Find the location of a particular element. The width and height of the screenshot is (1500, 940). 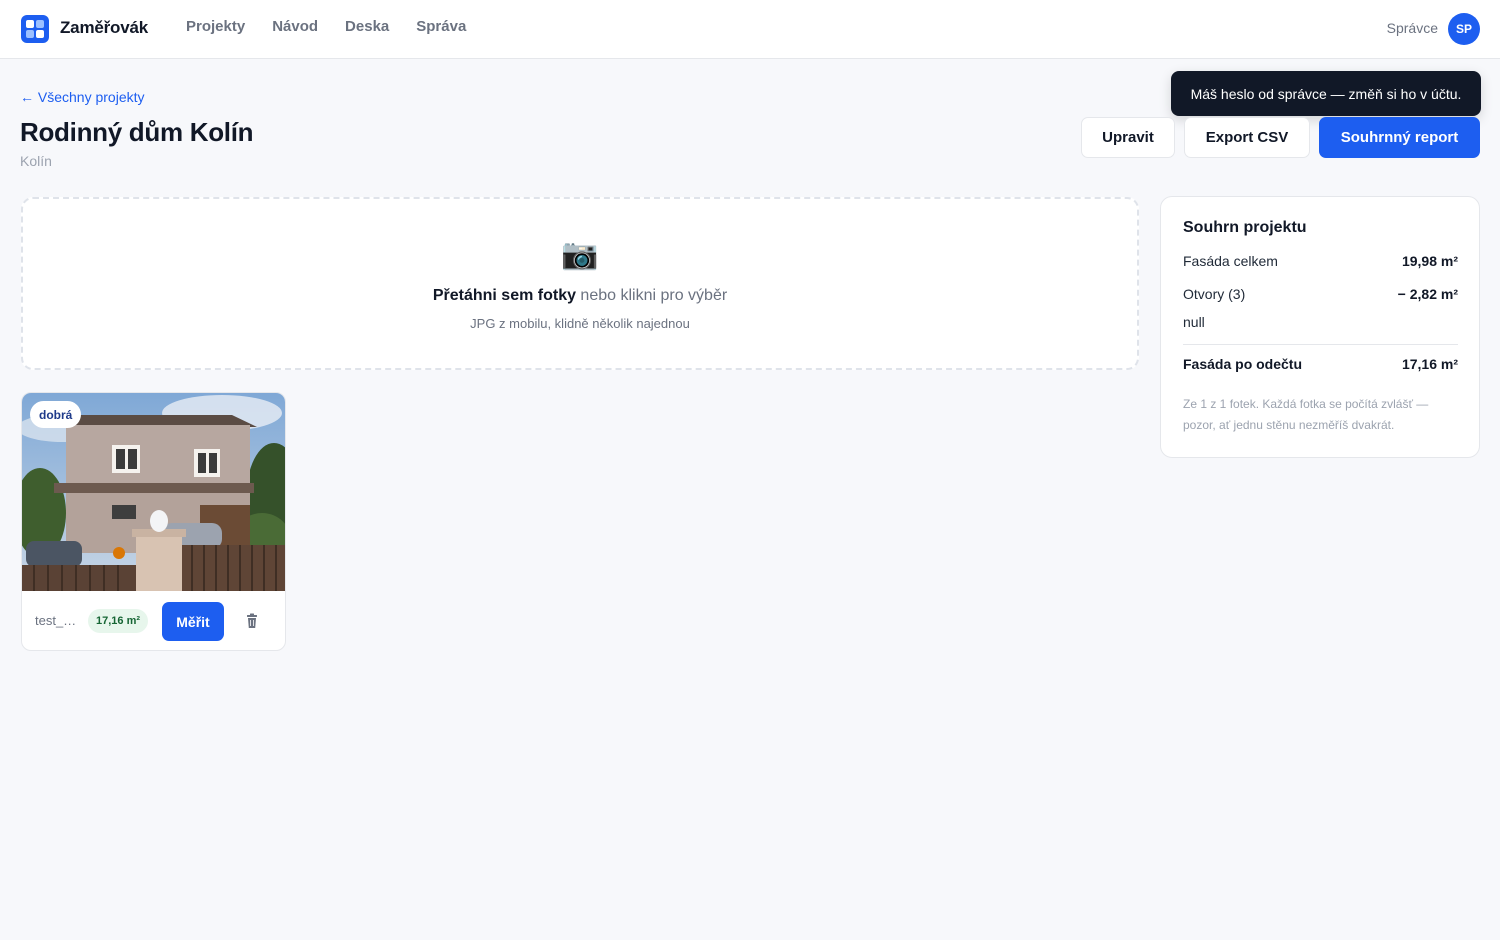

camera-icon: 📷 is located at coordinates (580, 254).